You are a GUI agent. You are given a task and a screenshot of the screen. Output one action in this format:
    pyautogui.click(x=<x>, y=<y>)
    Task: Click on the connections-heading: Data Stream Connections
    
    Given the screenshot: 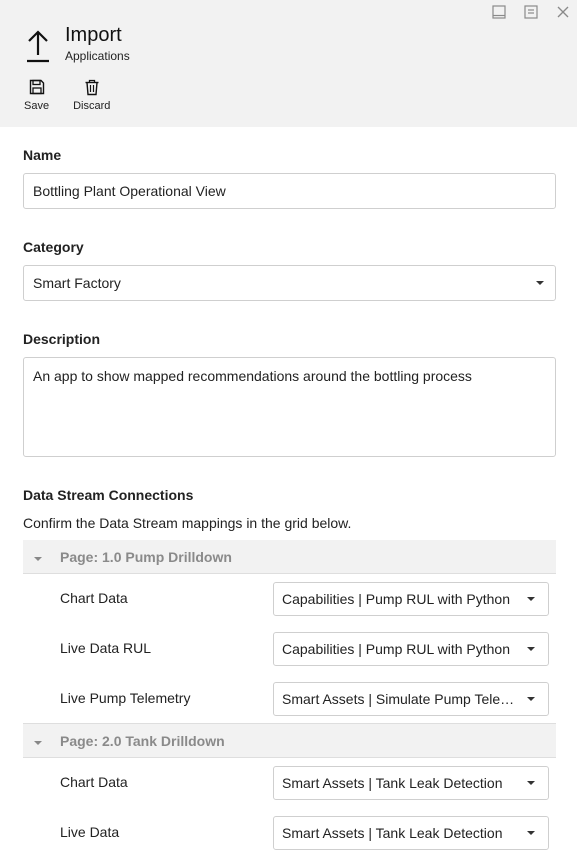 What is the action you would take?
    pyautogui.click(x=108, y=495)
    